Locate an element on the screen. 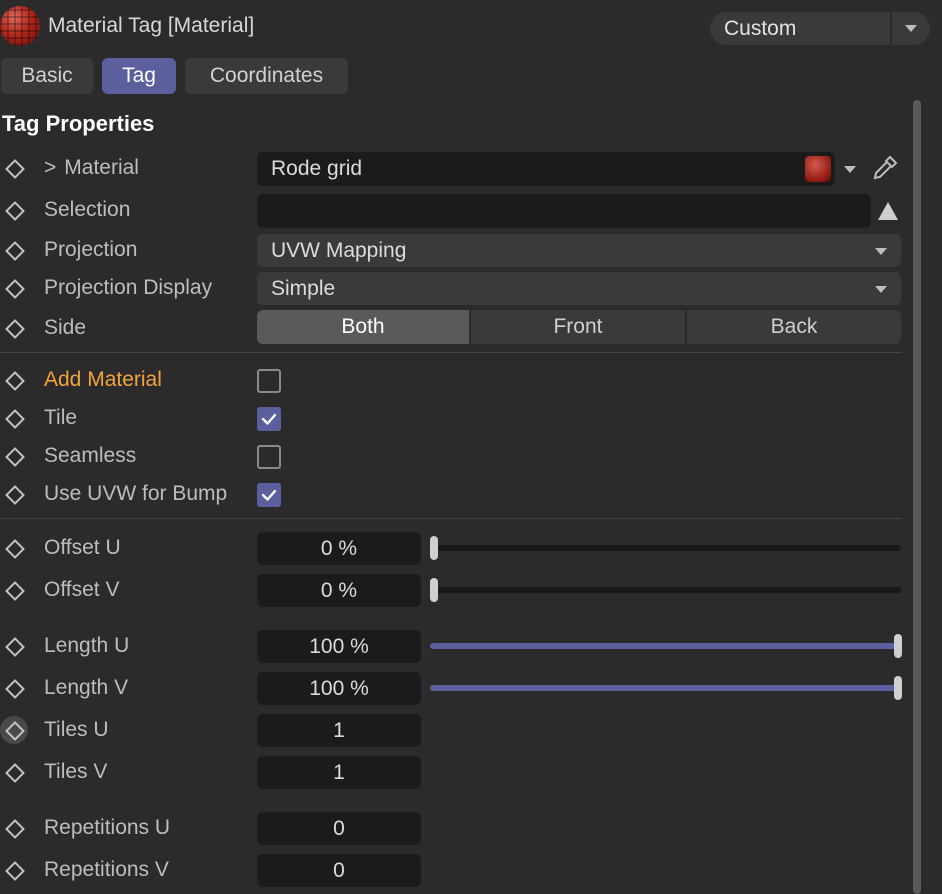  material-preview-icon is located at coordinates (818, 169).